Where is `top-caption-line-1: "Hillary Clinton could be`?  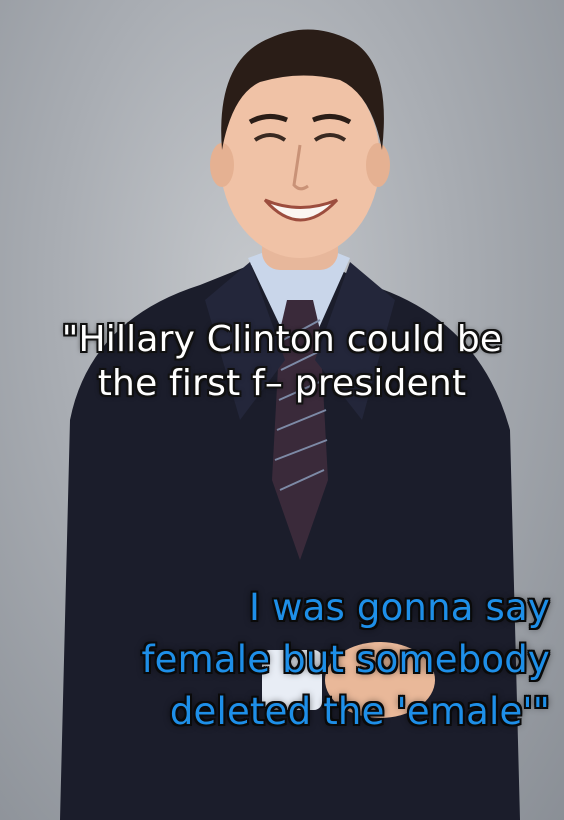
top-caption-line-1: "Hillary Clinton could be is located at coordinates (282, 339).